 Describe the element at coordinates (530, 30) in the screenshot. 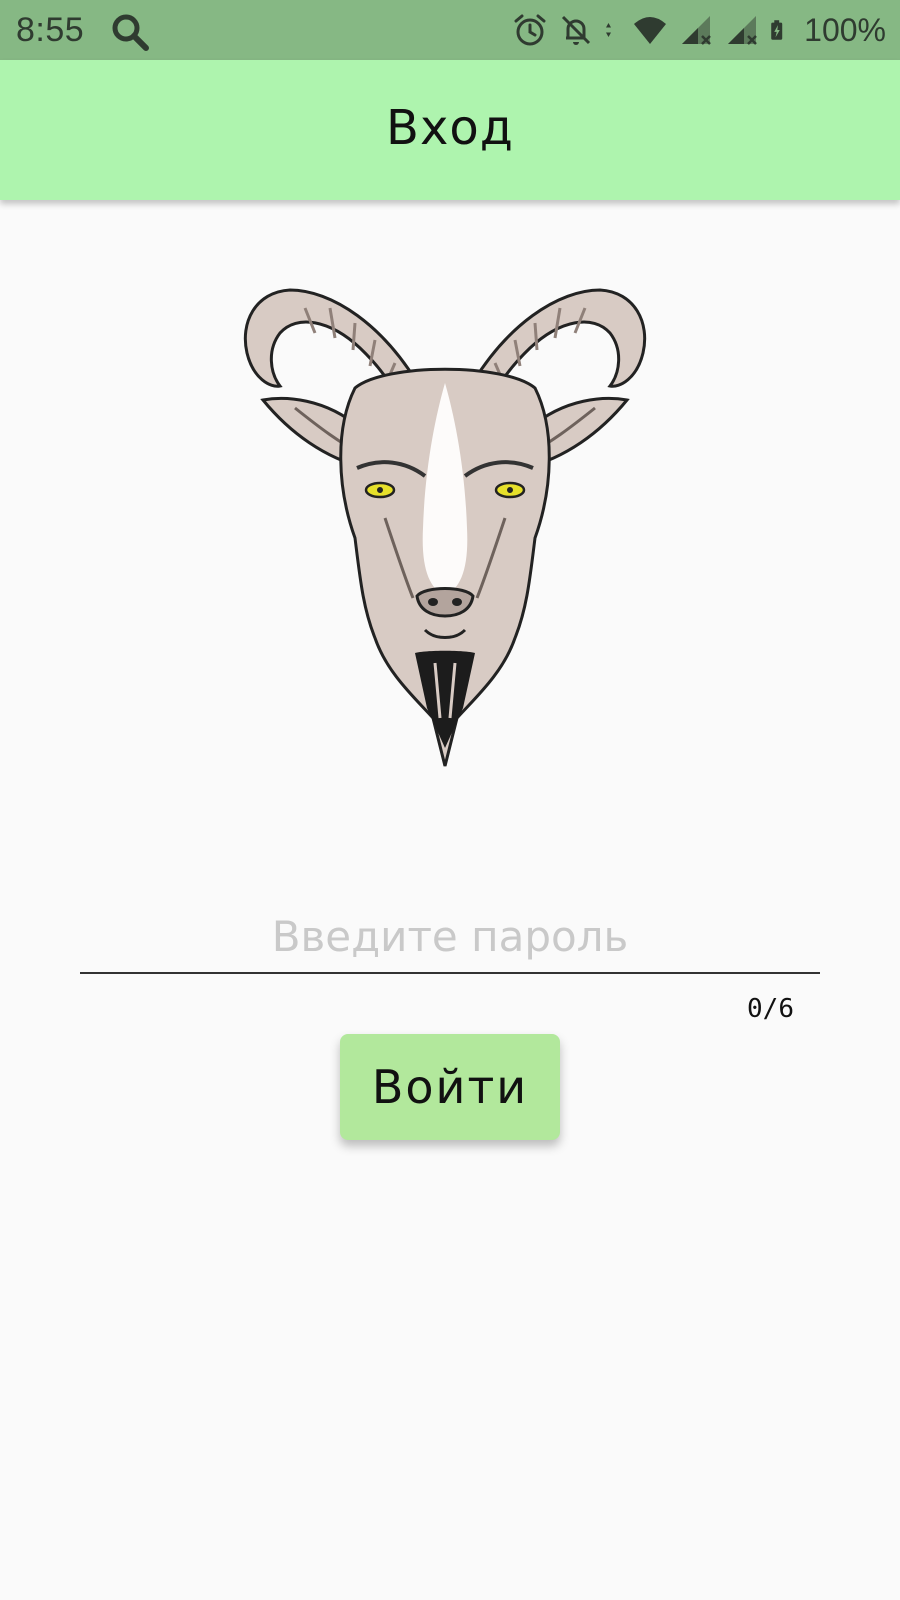

I see `alarm-icon` at that location.